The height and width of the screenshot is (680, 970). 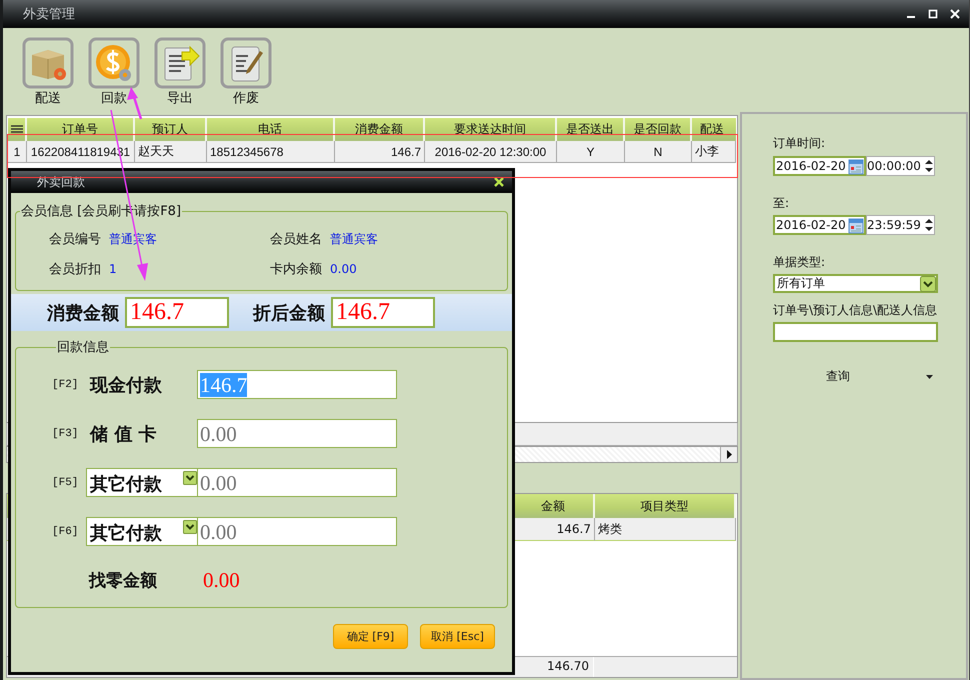 What do you see at coordinates (799, 262) in the screenshot?
I see `field-label: 单据类型:` at bounding box center [799, 262].